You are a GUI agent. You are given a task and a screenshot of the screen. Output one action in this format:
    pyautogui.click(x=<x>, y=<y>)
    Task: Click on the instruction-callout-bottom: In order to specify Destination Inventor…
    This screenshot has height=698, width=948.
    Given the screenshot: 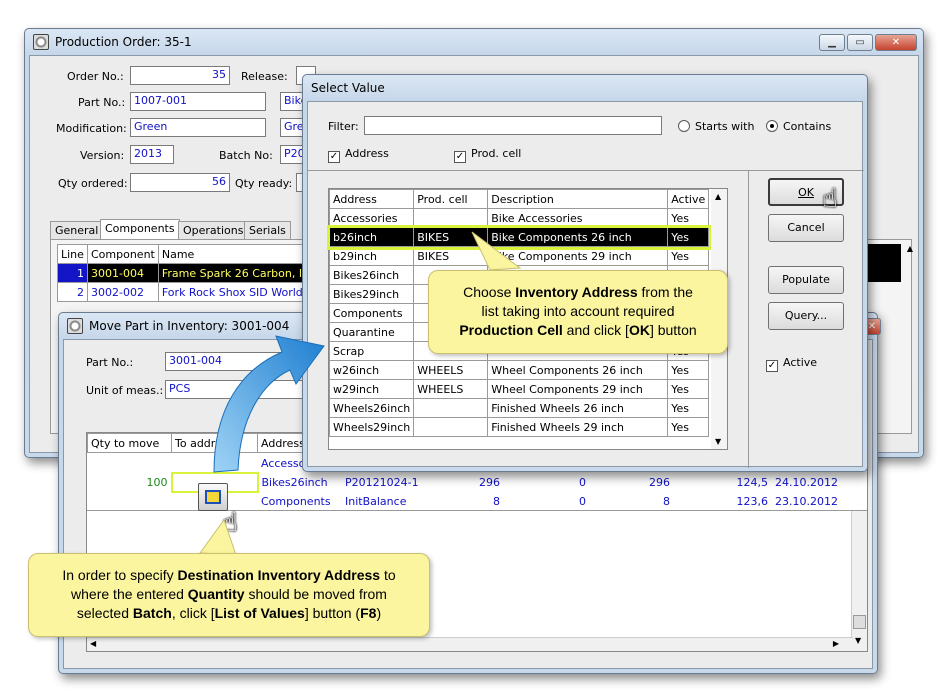 What is the action you would take?
    pyautogui.click(x=229, y=595)
    